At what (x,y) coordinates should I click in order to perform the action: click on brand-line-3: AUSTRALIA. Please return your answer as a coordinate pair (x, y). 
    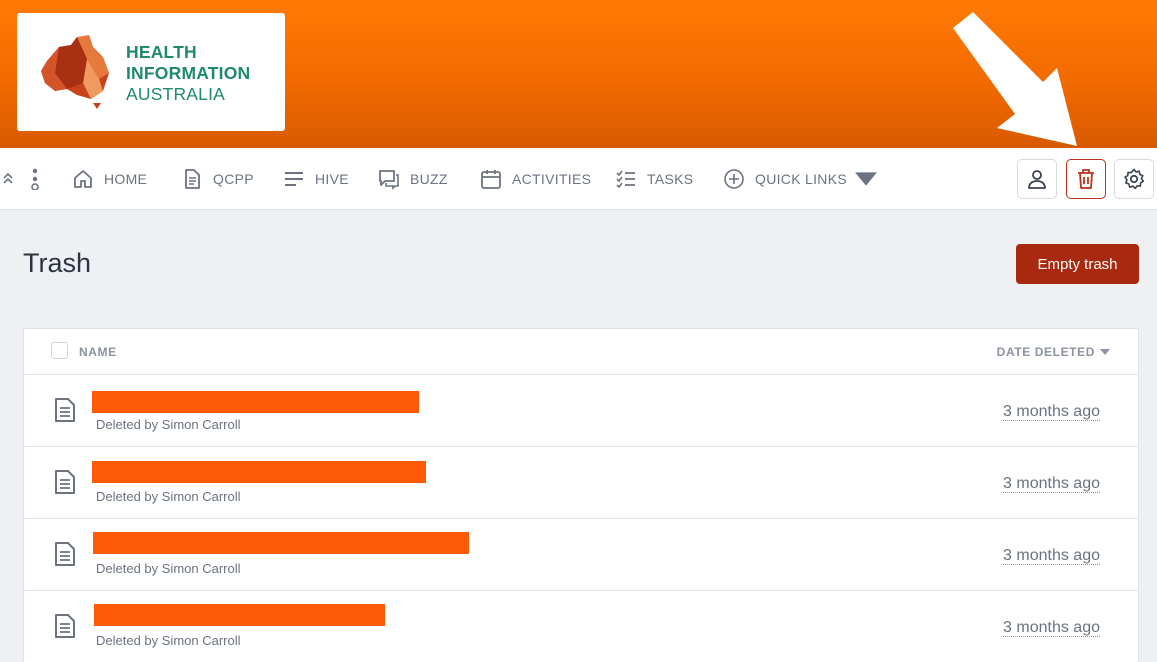
    Looking at the image, I should click on (176, 94).